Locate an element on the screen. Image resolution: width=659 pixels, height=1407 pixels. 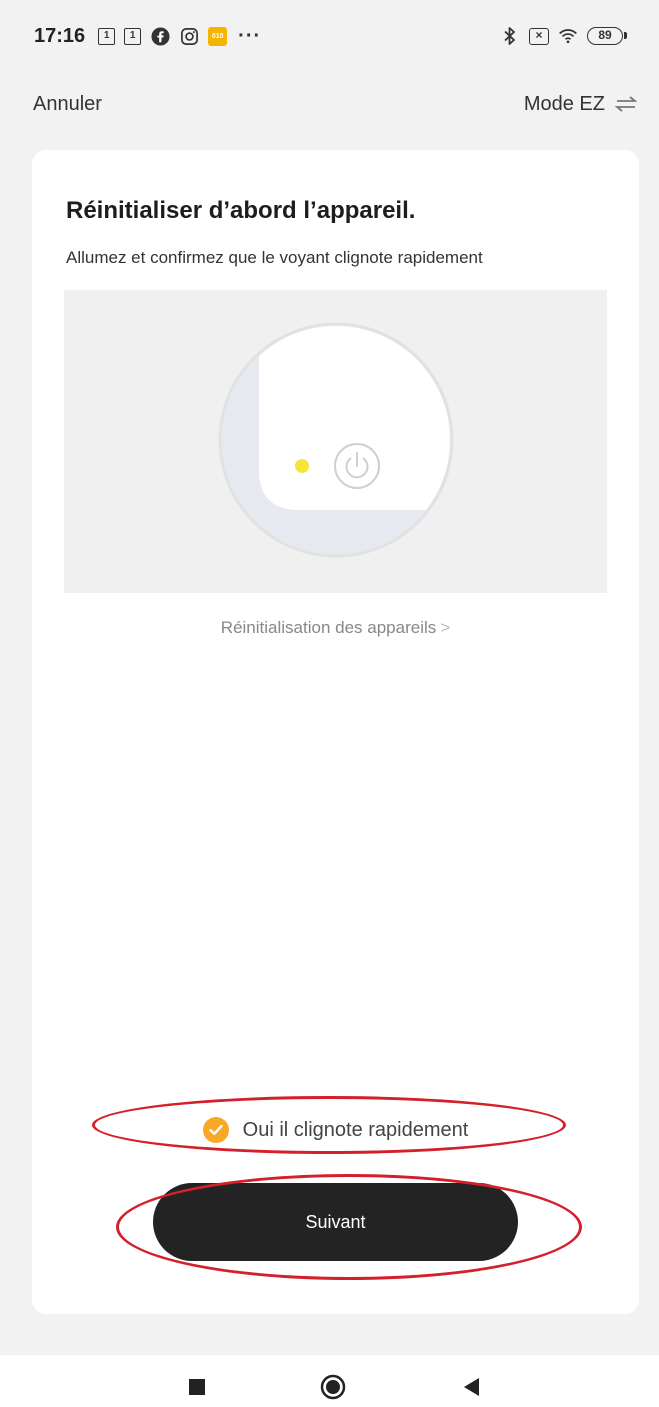
home-icon is located at coordinates (333, 1389).